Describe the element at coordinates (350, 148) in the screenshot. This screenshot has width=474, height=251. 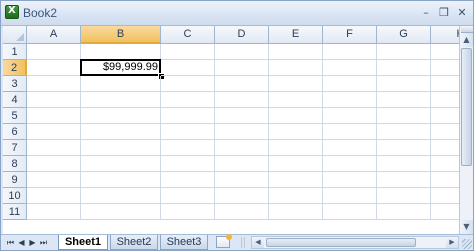
I see `cell-f7` at that location.